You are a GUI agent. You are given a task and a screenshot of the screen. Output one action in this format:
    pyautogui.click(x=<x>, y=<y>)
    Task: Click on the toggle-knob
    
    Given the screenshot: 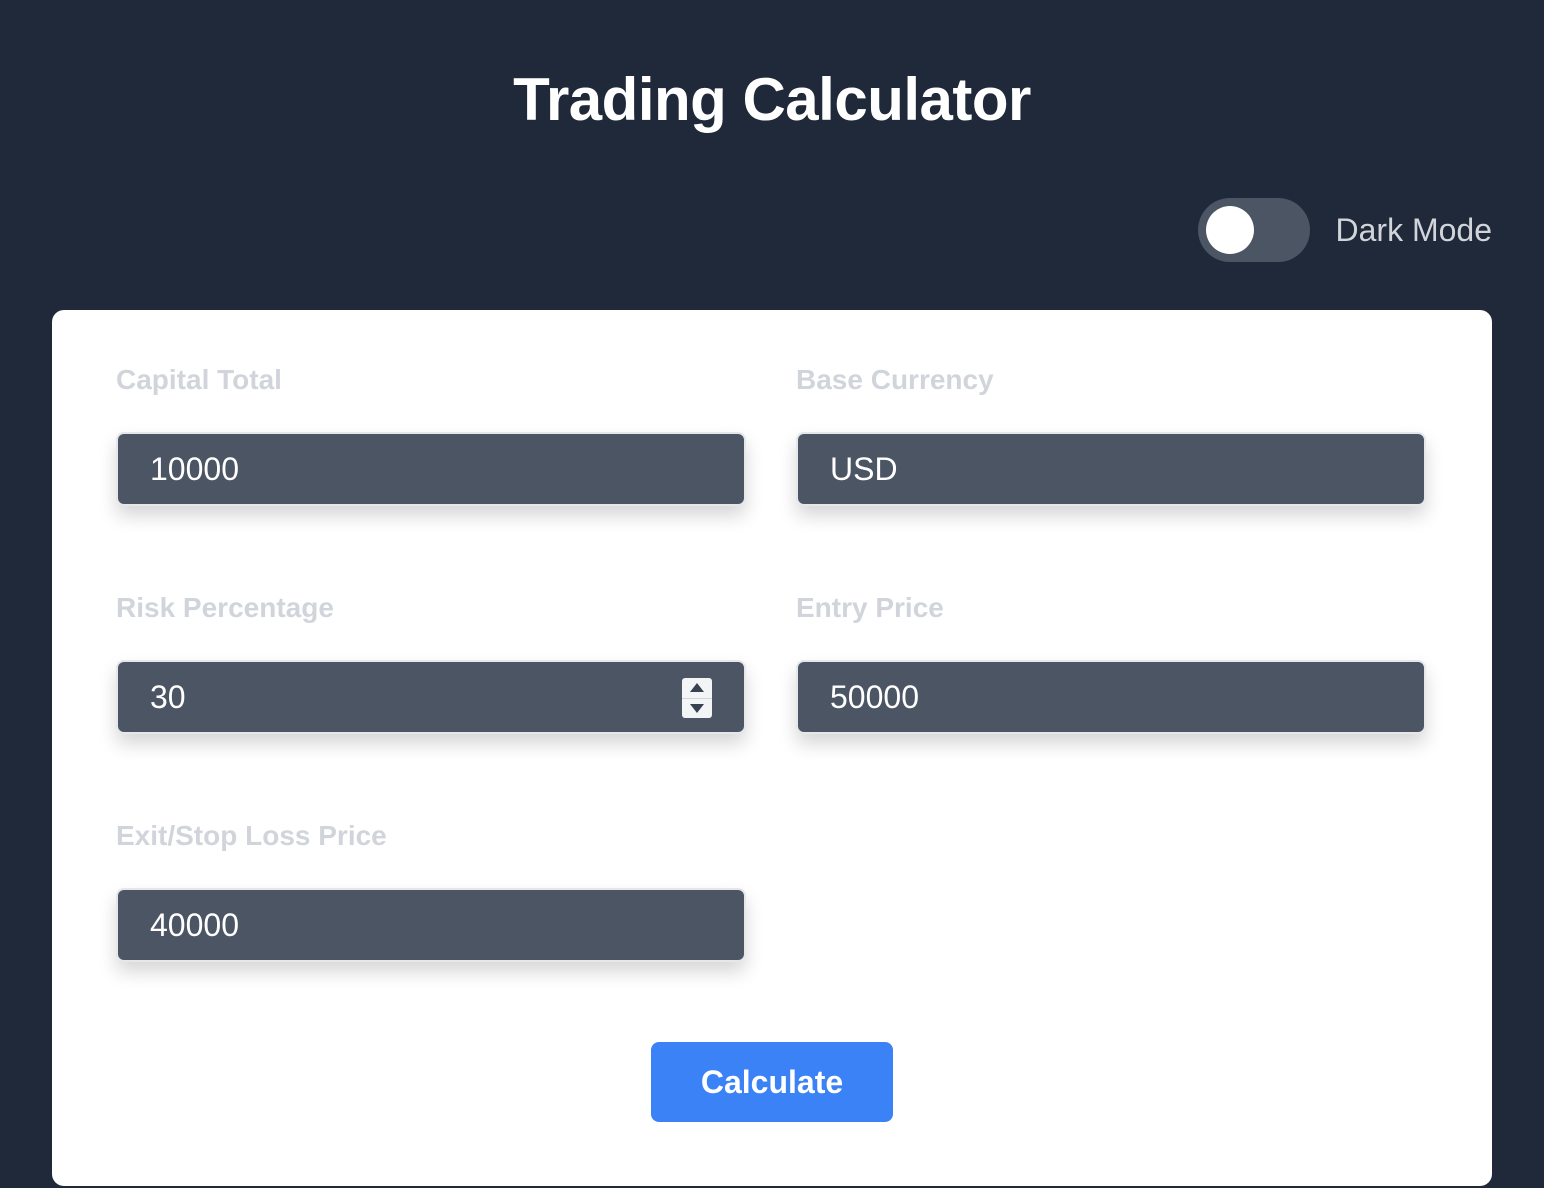 What is the action you would take?
    pyautogui.click(x=1229, y=230)
    